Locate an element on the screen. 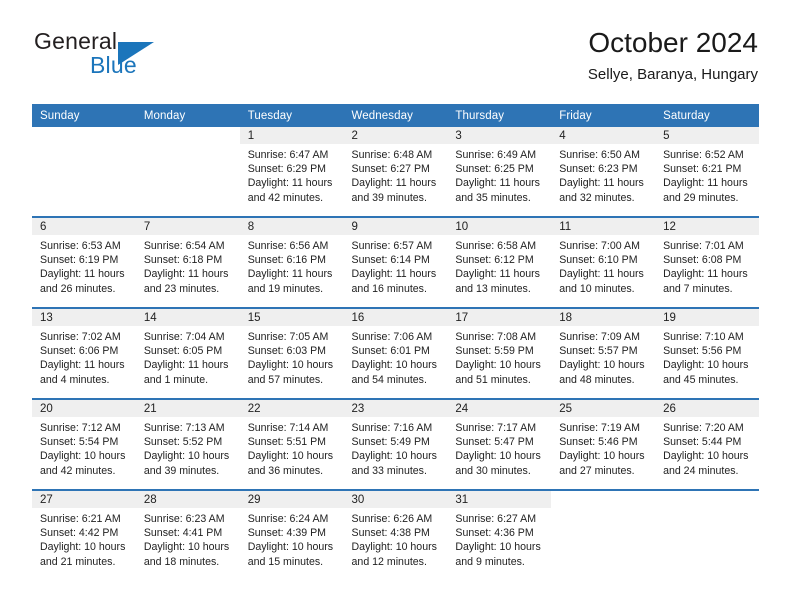  day-cell-empty is located at coordinates (707, 535).